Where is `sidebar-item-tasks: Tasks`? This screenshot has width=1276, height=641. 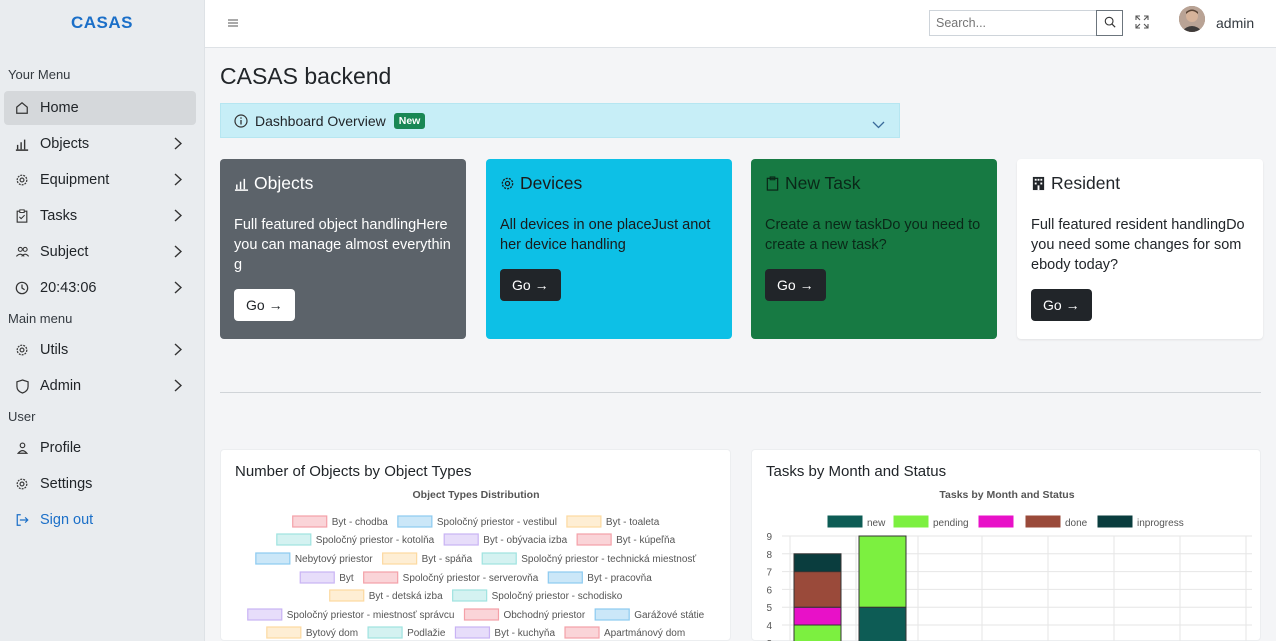 sidebar-item-tasks: Tasks is located at coordinates (100, 216).